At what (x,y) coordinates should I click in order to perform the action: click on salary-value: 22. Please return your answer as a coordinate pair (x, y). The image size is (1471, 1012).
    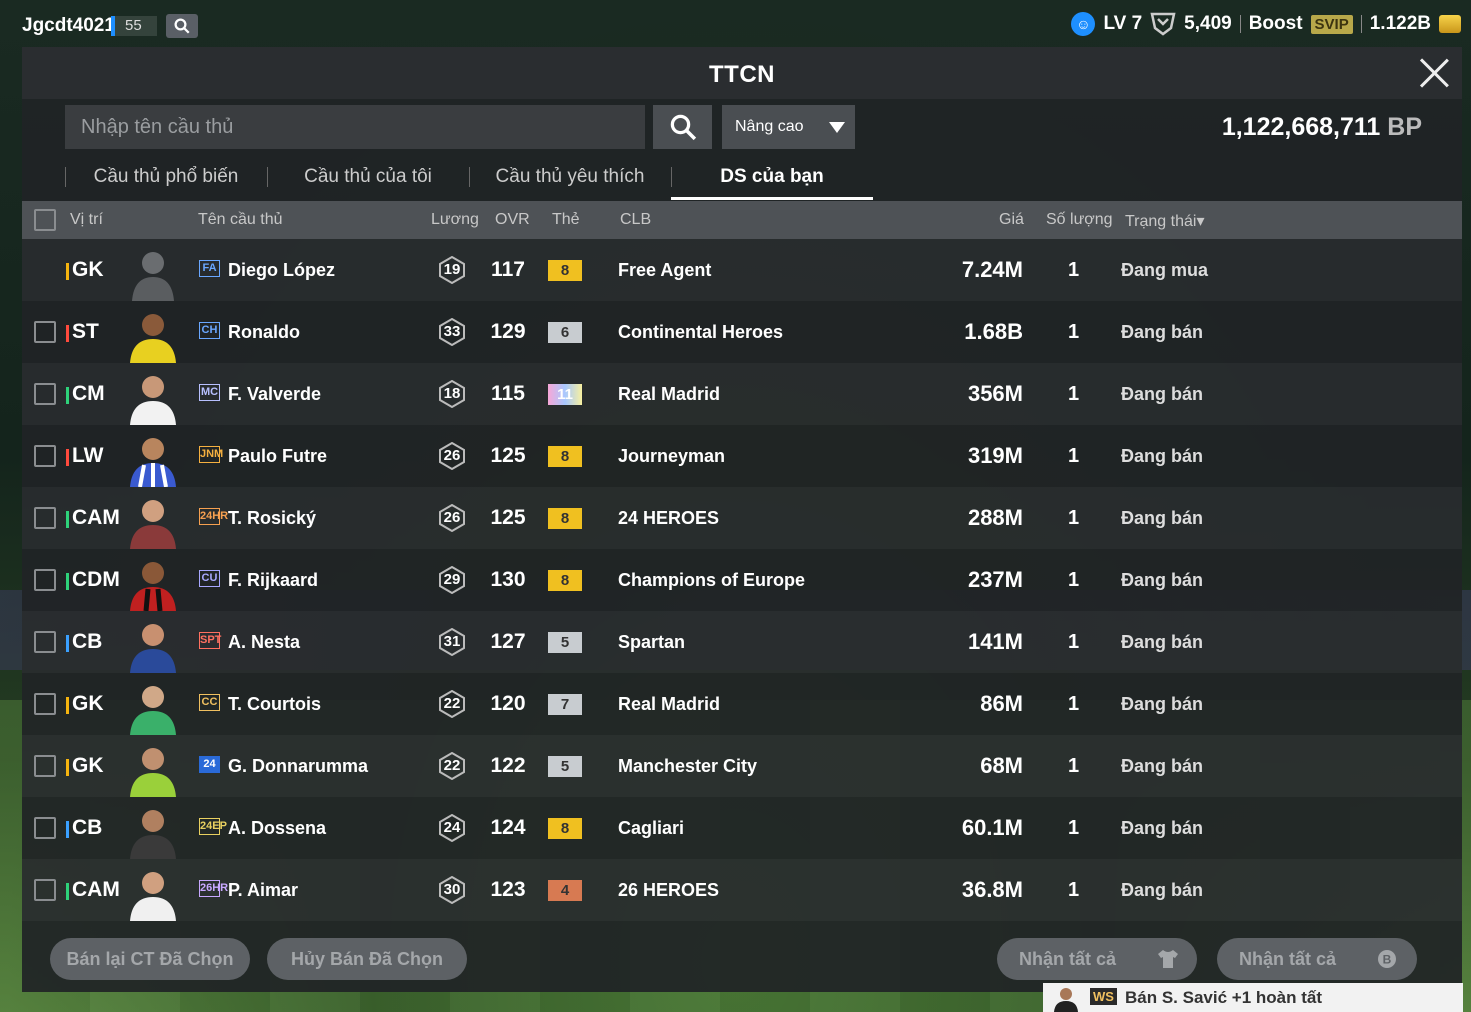
    Looking at the image, I should click on (452, 765).